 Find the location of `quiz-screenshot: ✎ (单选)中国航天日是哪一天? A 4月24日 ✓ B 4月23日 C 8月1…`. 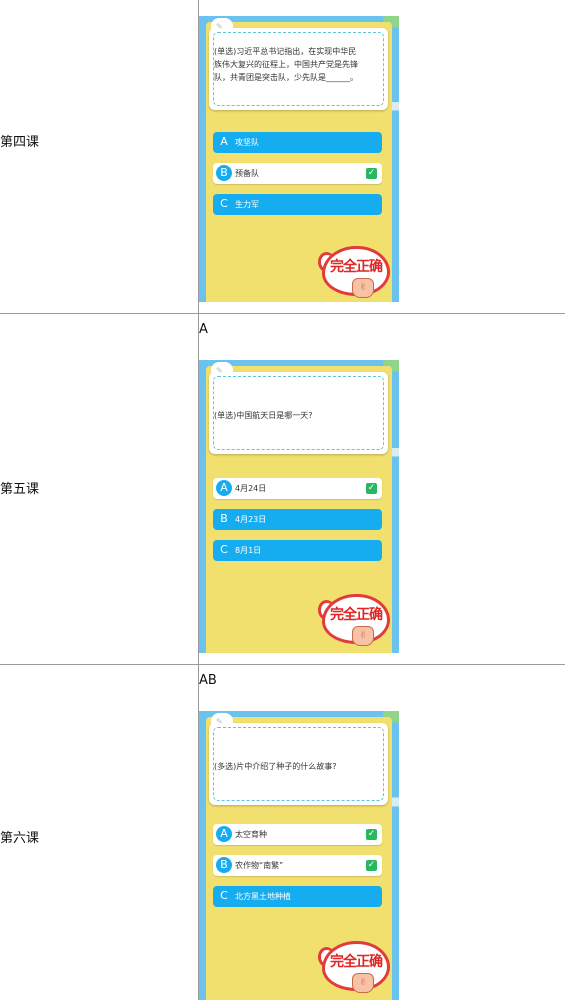

quiz-screenshot: ✎ (单选)中国航天日是哪一天? A 4月24日 ✓ B 4月23日 C 8月1… is located at coordinates (299, 506).